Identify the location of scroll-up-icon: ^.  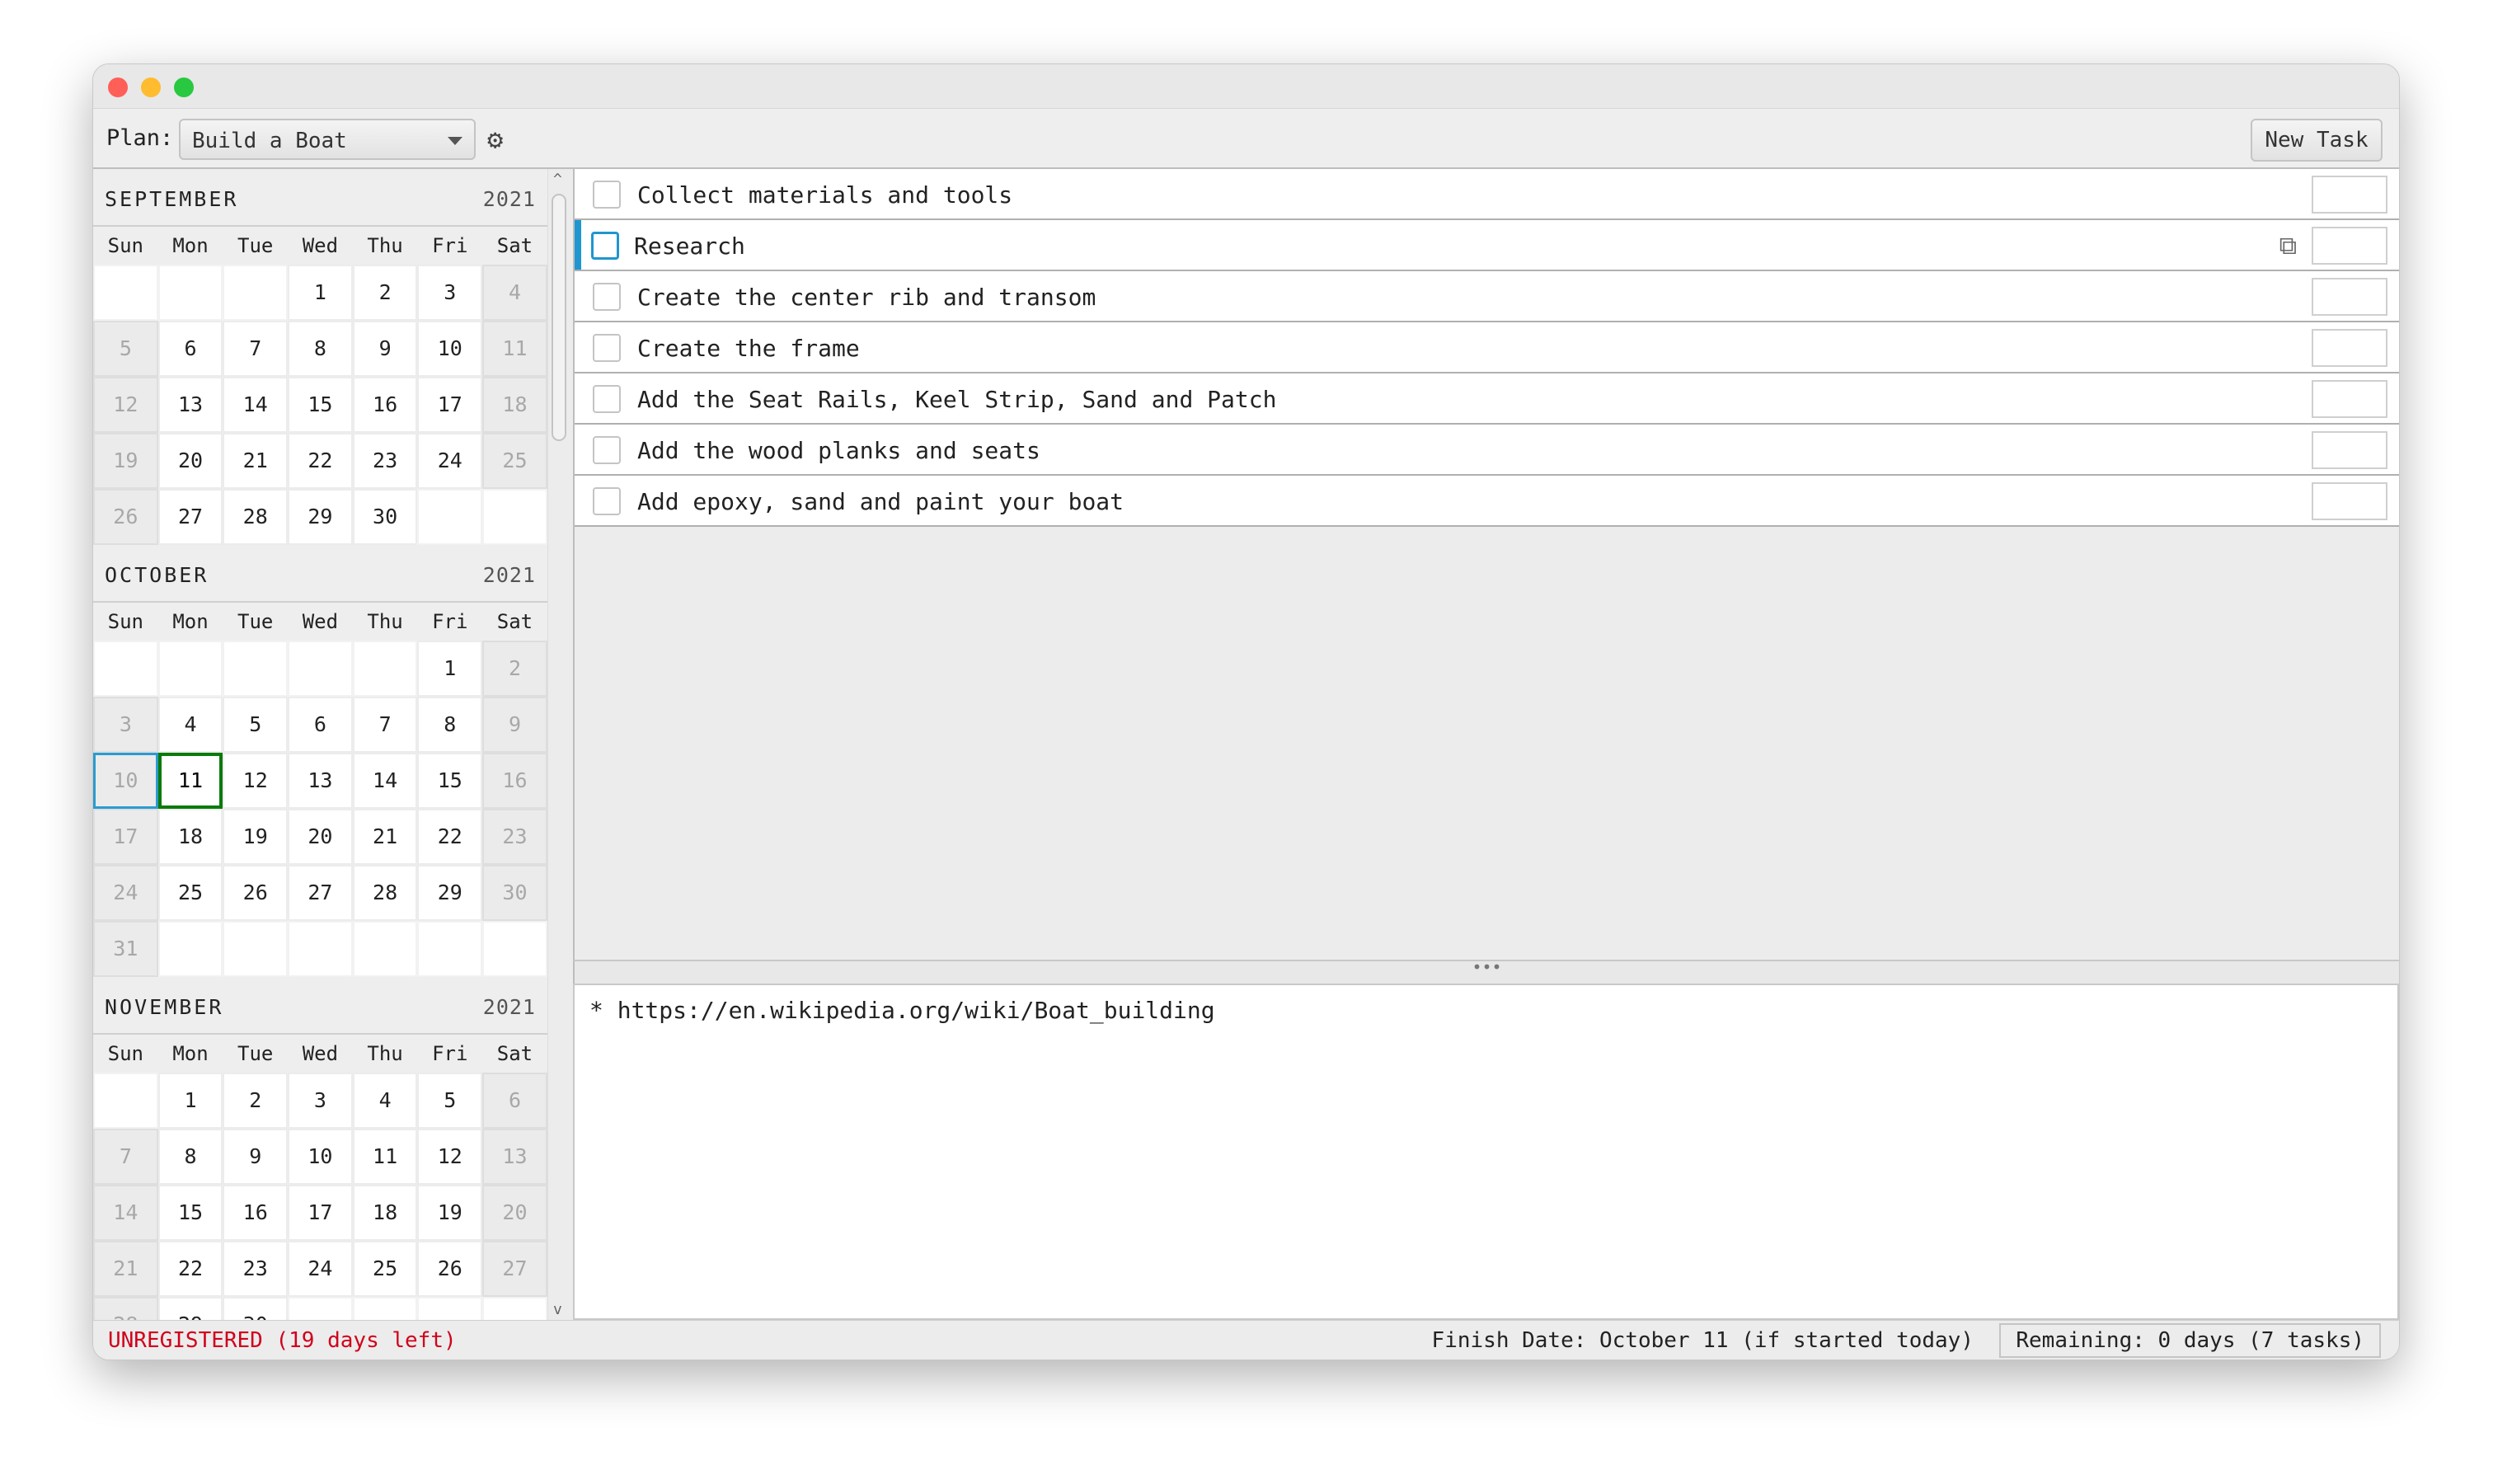
(557, 179).